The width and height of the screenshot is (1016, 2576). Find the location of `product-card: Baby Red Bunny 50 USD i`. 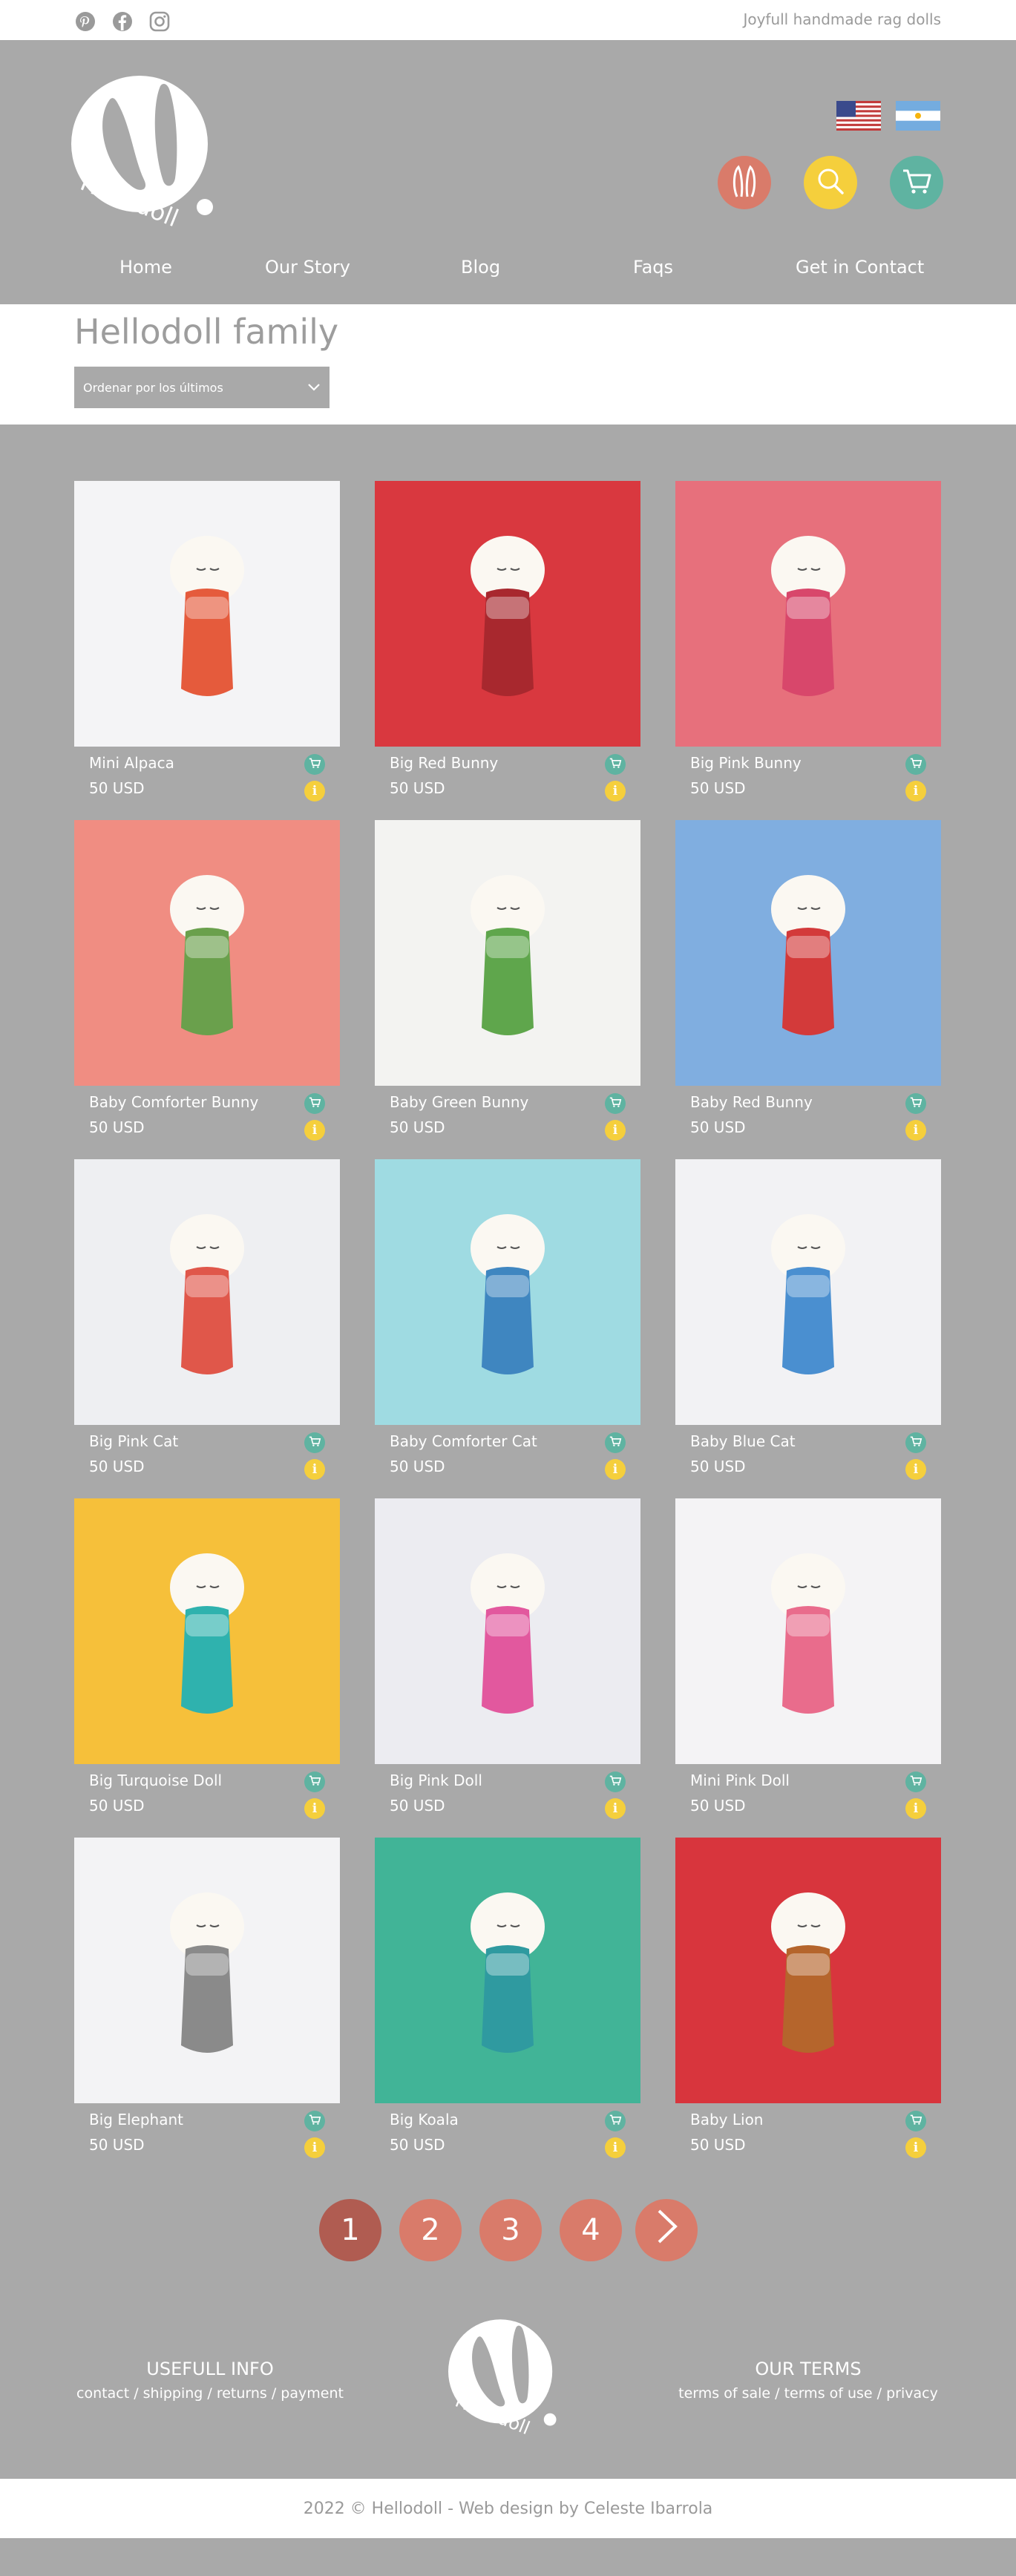

product-card: Baby Red Bunny 50 USD i is located at coordinates (808, 989).